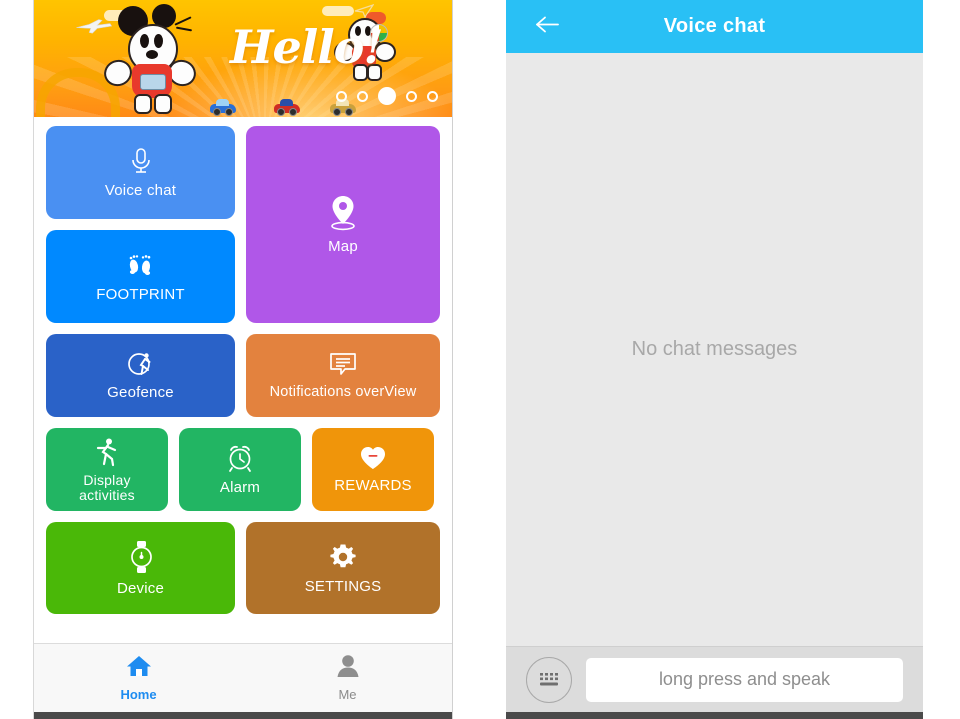 This screenshot has width=960, height=719. I want to click on tile-settings: SETTINGS, so click(343, 568).